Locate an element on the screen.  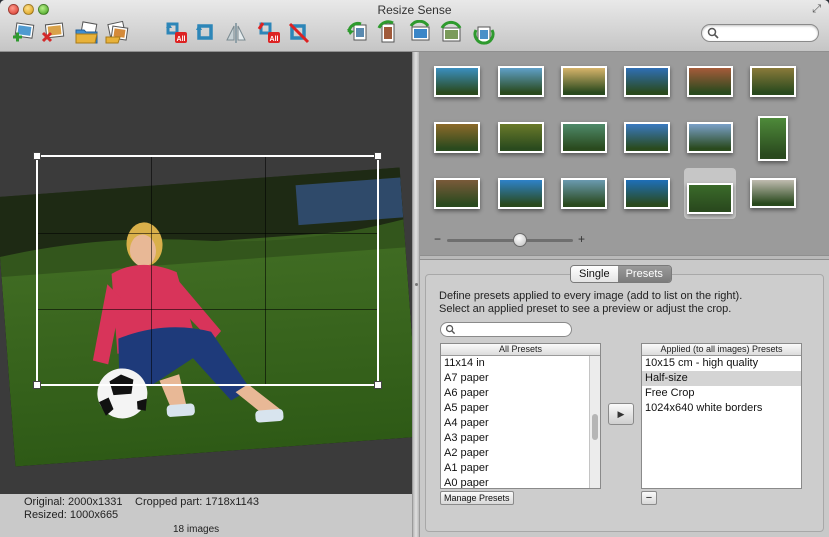
original-size: Original: 2000x1331 is located at coordinates (73, 502).